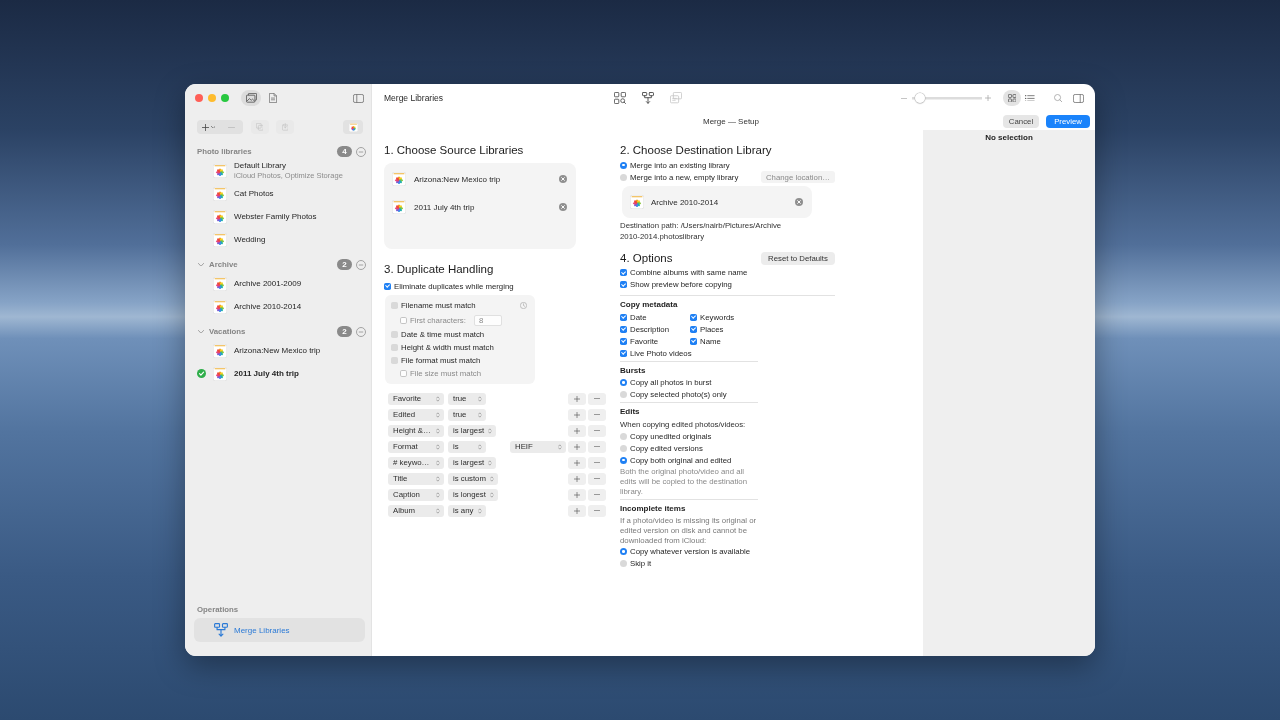 This screenshot has height=720, width=1280. Describe the element at coordinates (281, 283) in the screenshot. I see `library-item: Archive 2001-2009` at that location.